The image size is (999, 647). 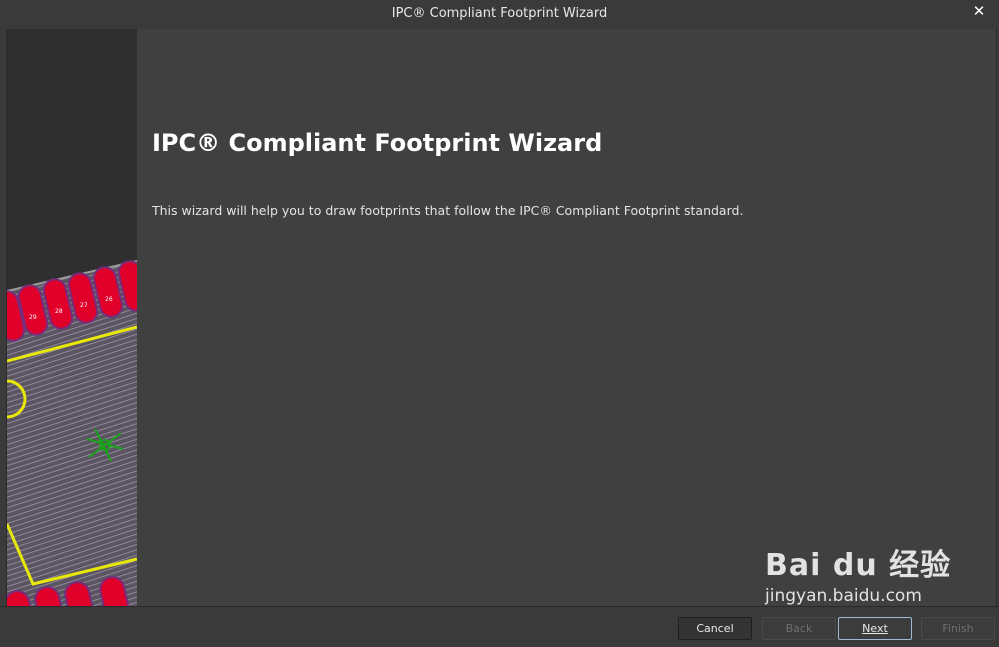 What do you see at coordinates (958, 628) in the screenshot?
I see `finish-button: Finish` at bounding box center [958, 628].